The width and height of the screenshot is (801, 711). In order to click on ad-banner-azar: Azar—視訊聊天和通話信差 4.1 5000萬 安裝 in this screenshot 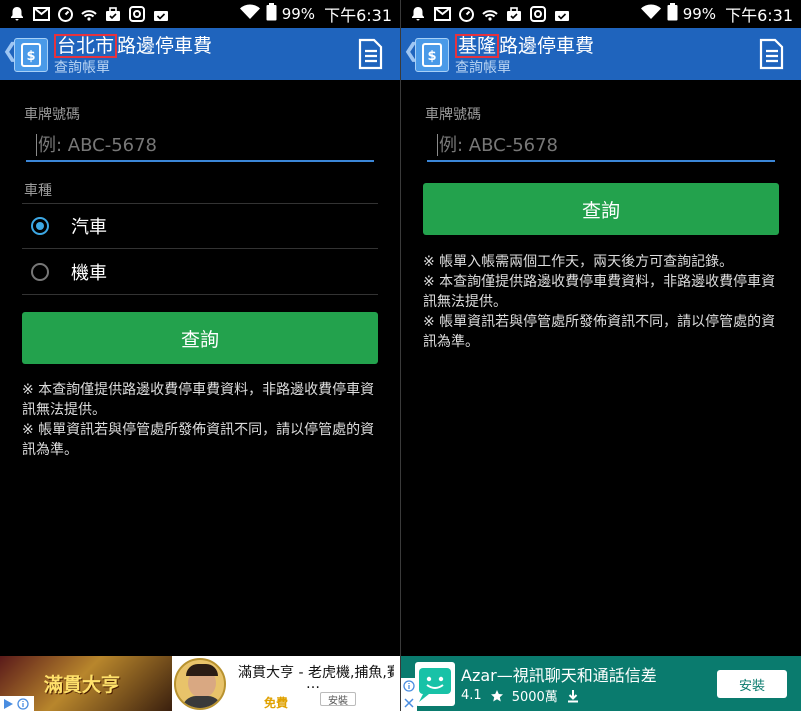, I will do `click(601, 683)`.